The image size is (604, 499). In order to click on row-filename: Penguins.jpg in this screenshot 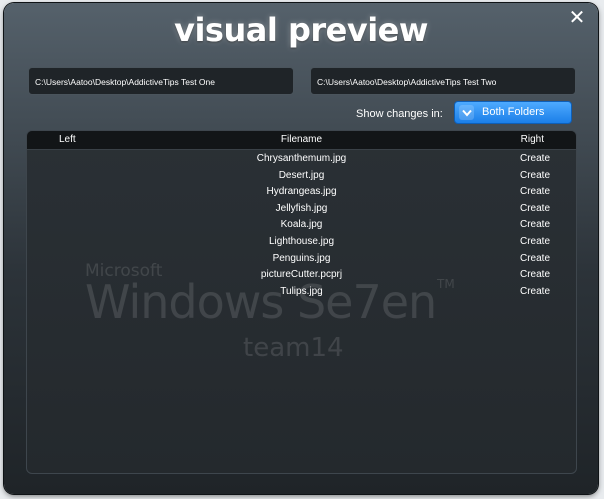, I will do `click(301, 258)`.